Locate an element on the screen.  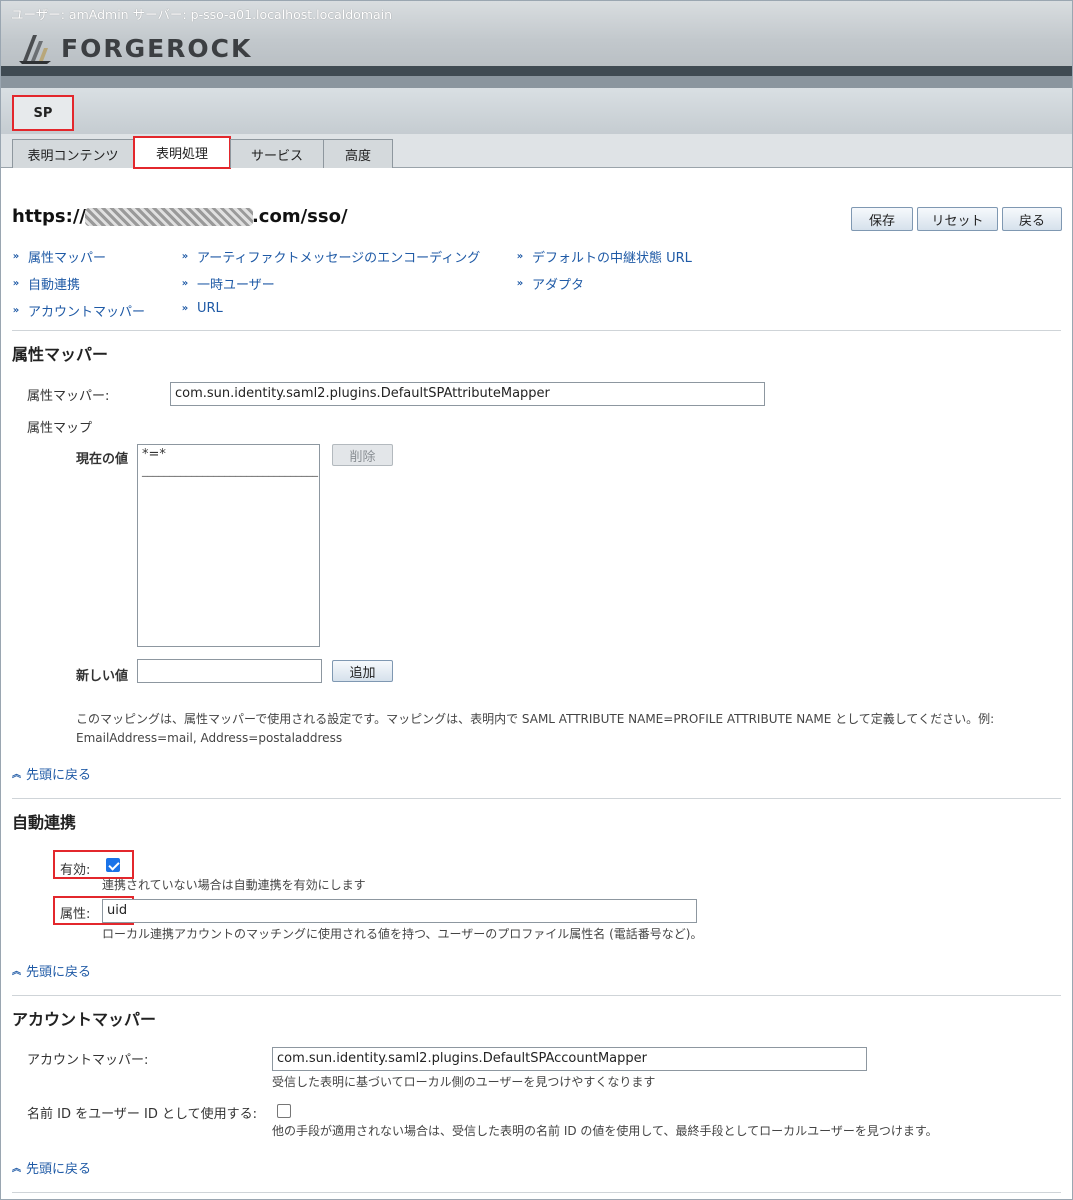
account-mapper-help: 受信した表明に基づいてローカル側のユーザーを見つけやすくなります is located at coordinates (464, 1082).